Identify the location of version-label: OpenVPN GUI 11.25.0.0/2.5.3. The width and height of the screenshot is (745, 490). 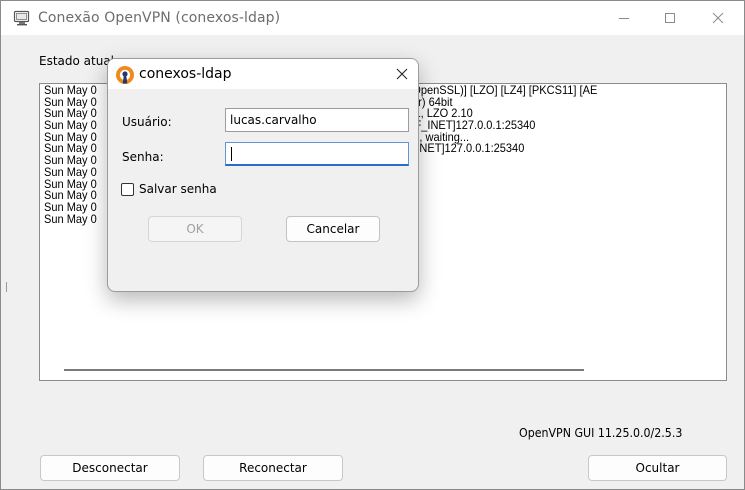
(601, 433).